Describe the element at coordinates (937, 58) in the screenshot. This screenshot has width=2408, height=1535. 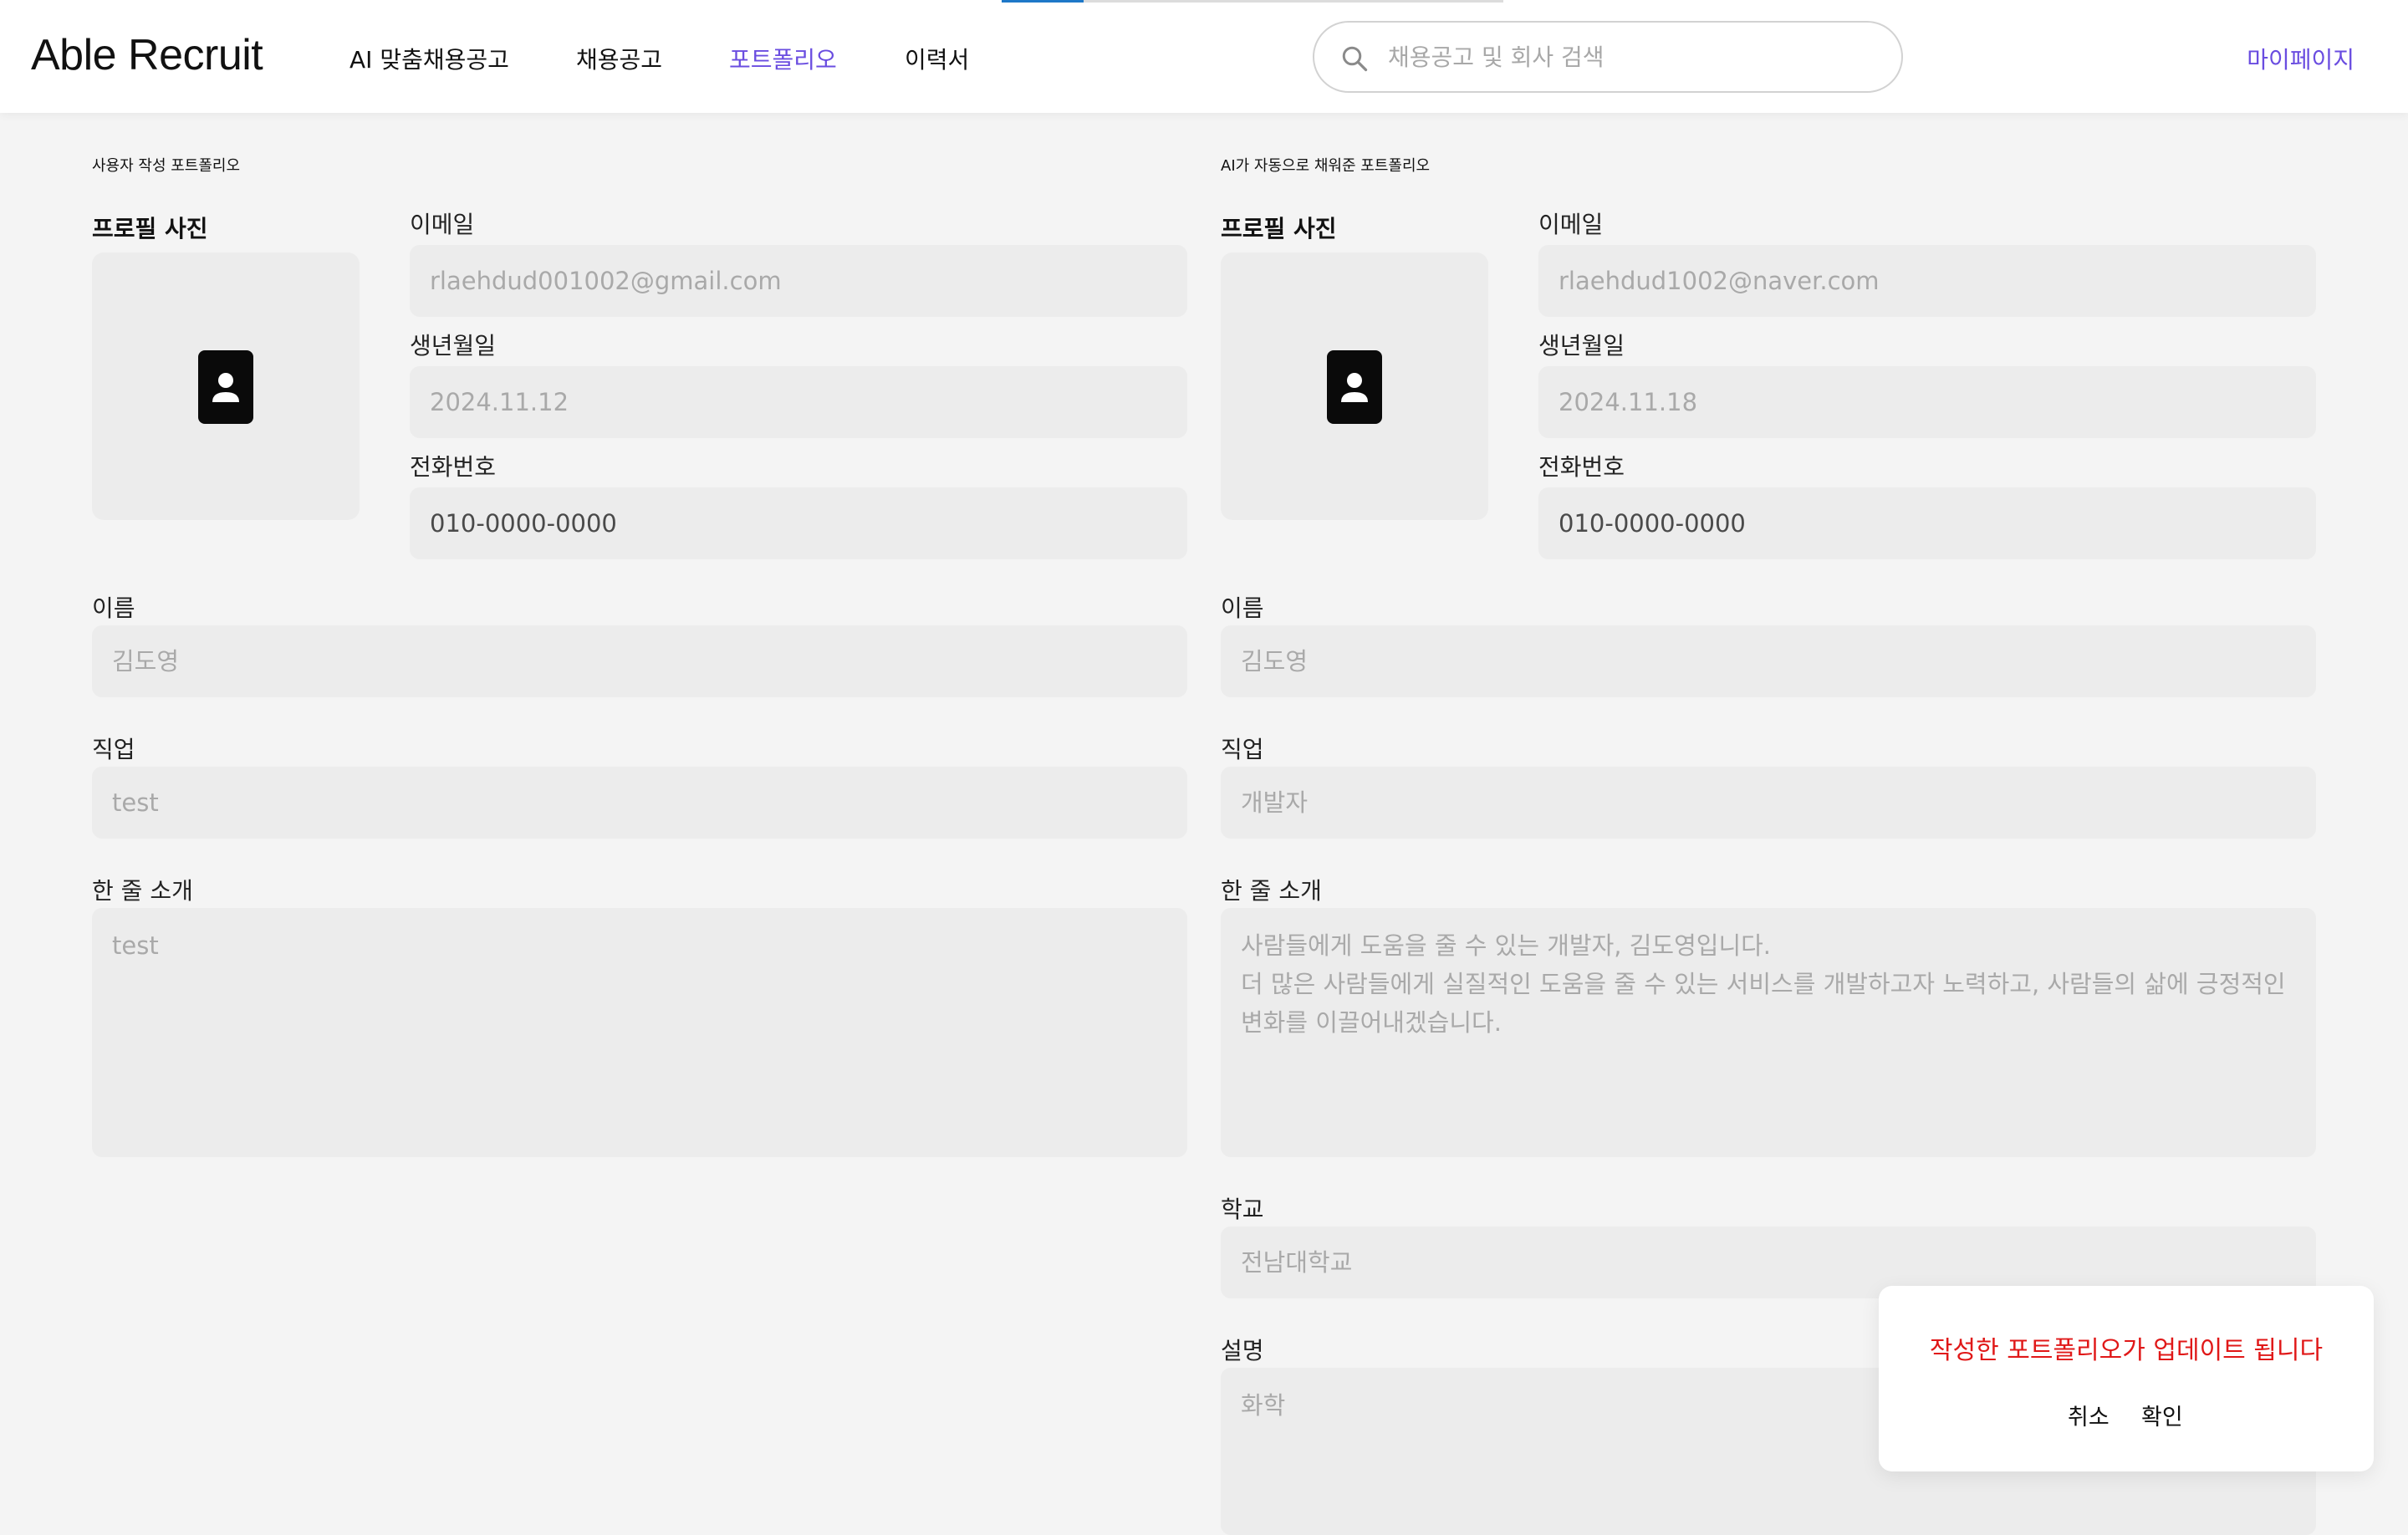
I see `nav-resume: 이력서` at that location.